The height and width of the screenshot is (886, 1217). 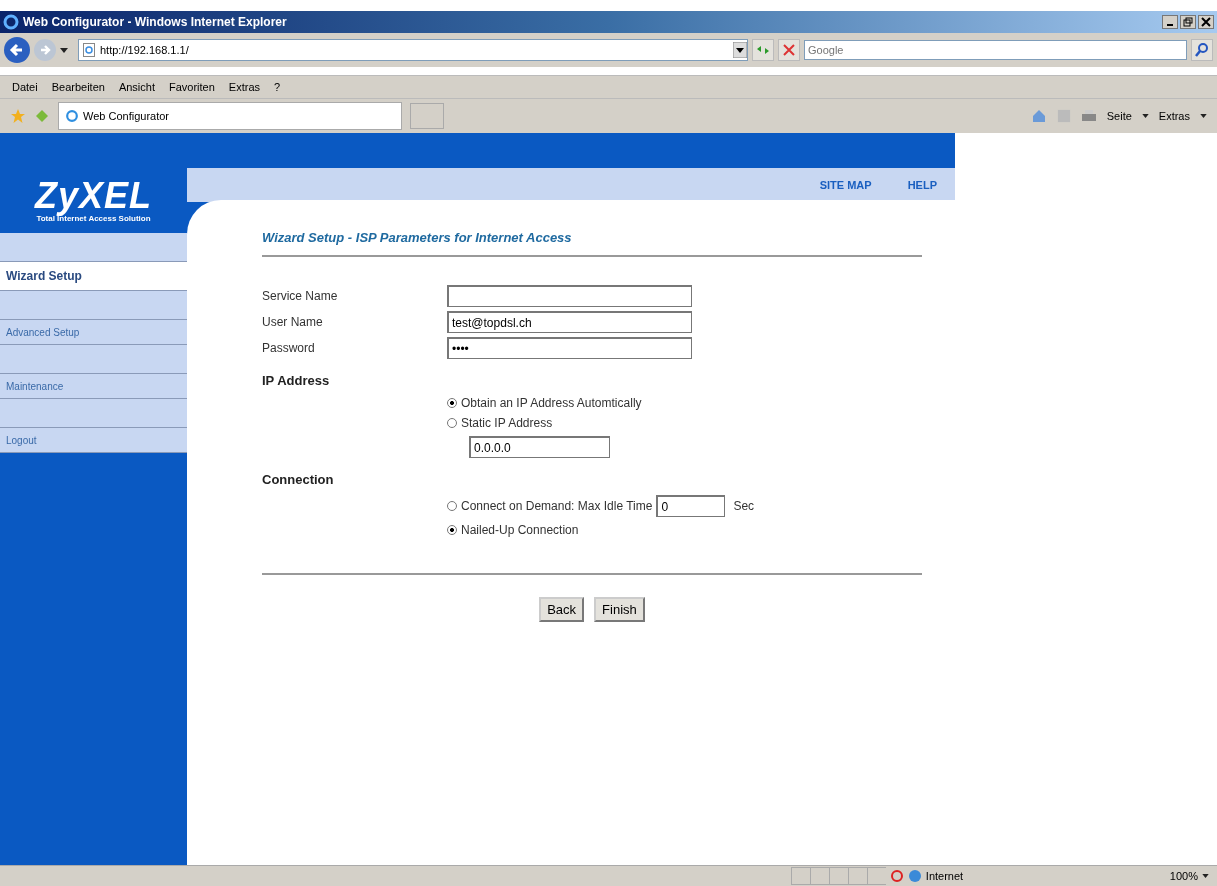 What do you see at coordinates (1170, 25) in the screenshot?
I see `minimize-icon` at bounding box center [1170, 25].